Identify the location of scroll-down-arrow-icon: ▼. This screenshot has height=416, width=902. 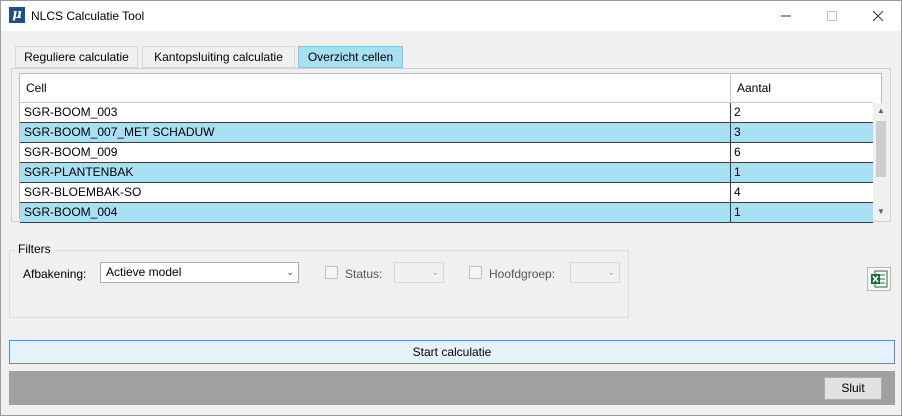
(881, 212).